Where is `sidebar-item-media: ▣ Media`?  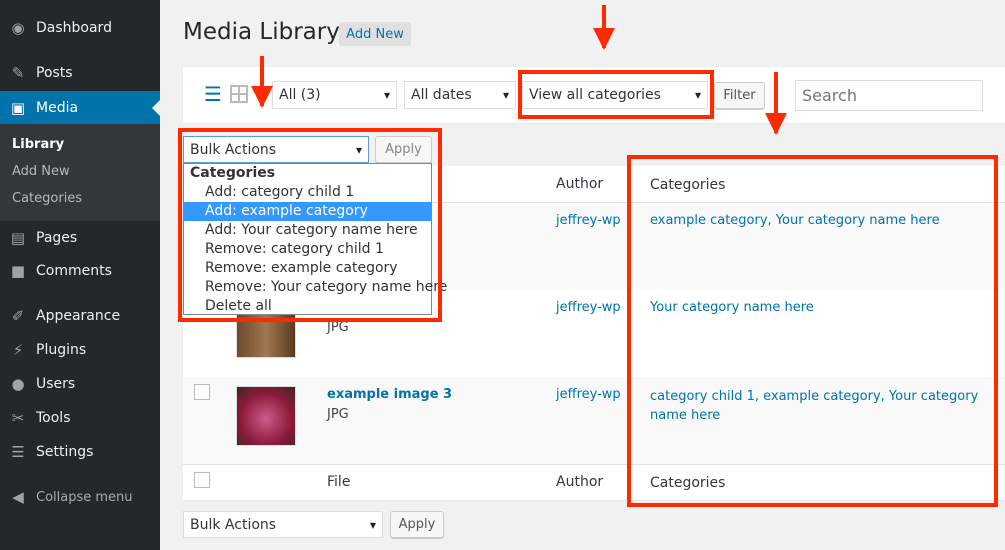
sidebar-item-media: ▣ Media is located at coordinates (80, 107).